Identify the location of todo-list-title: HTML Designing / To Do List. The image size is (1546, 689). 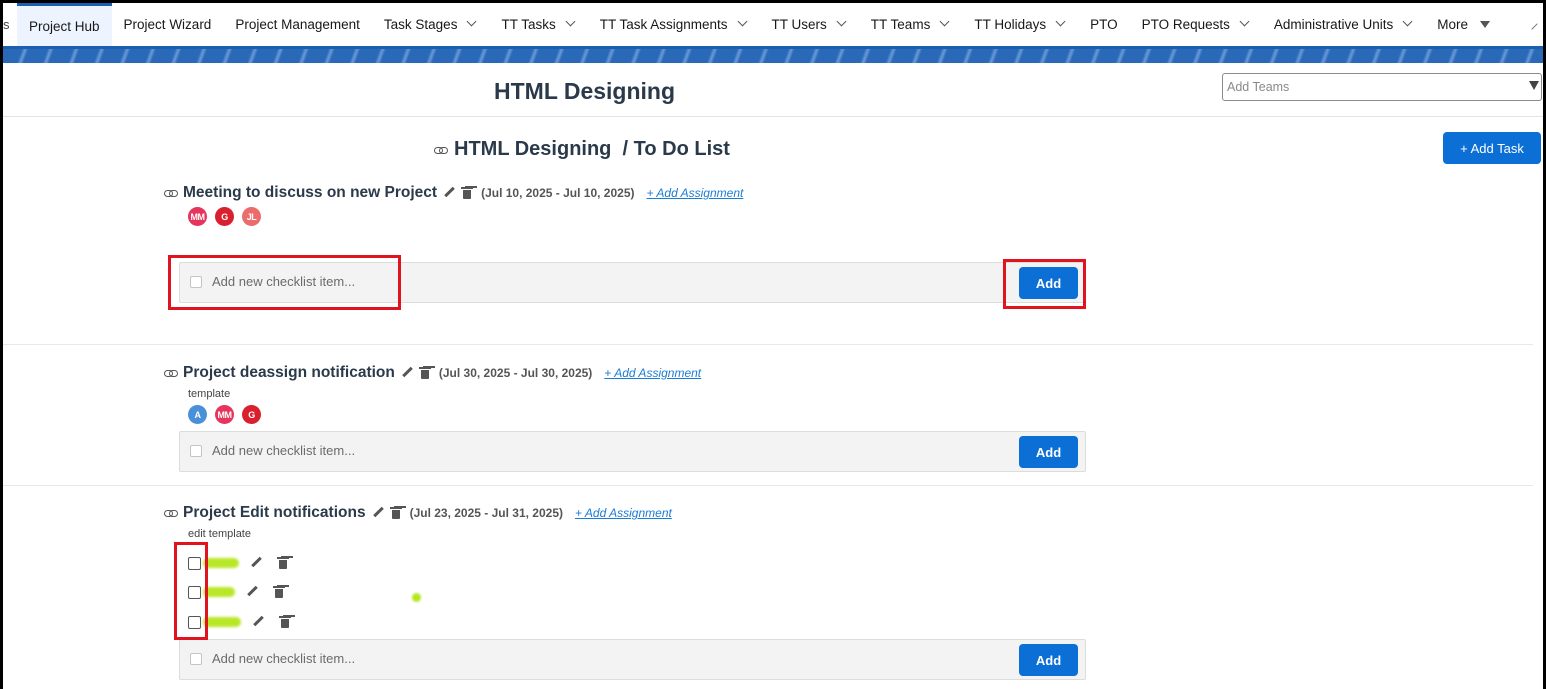
(582, 149).